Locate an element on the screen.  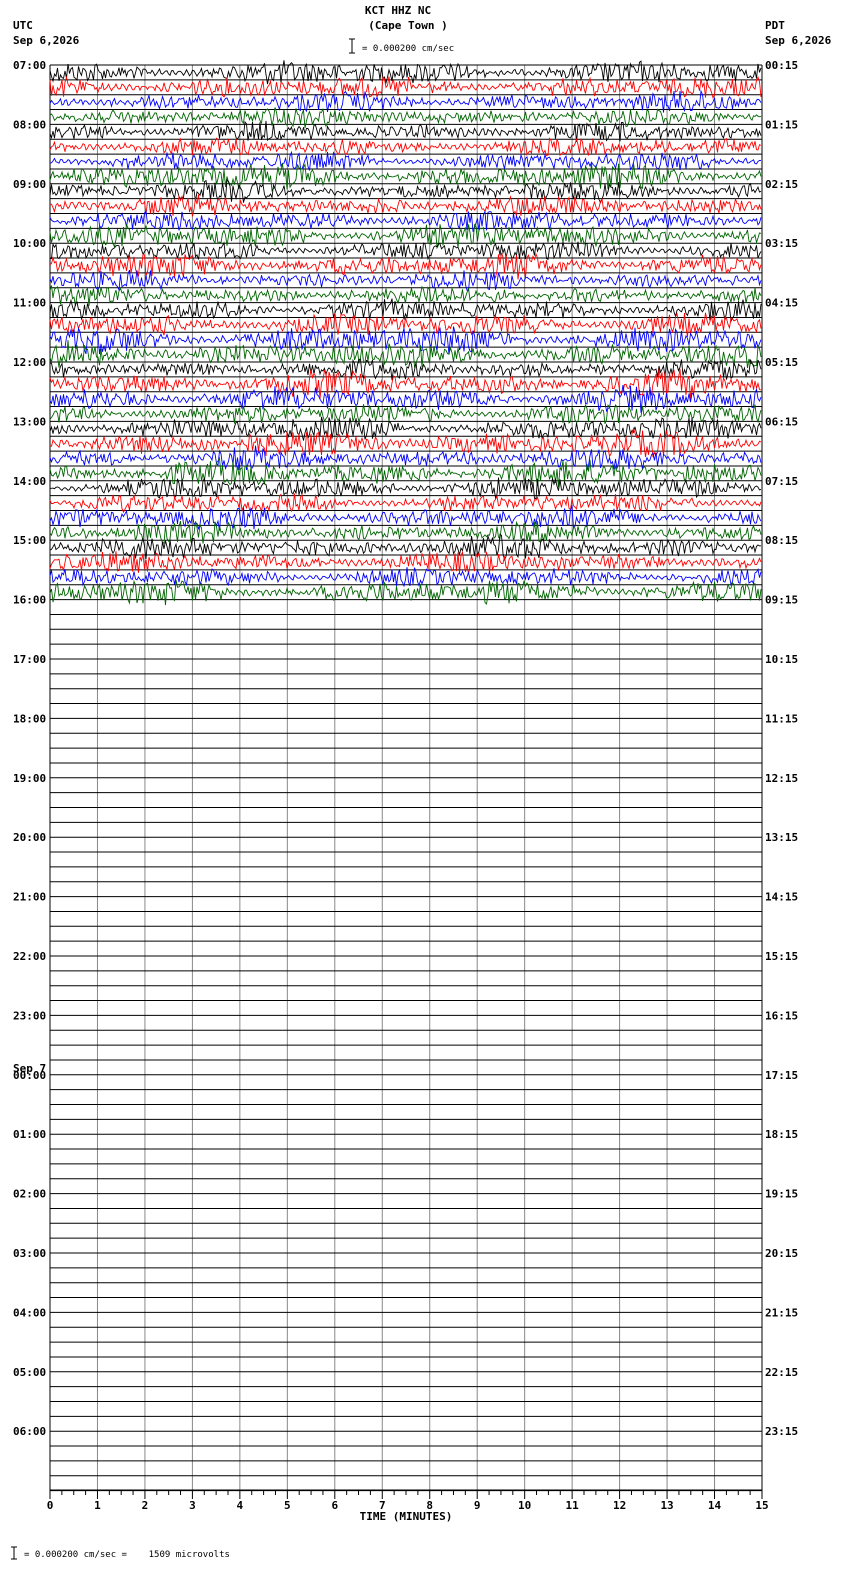
pdt-hour-label: 08:15 is located at coordinates (781, 540).